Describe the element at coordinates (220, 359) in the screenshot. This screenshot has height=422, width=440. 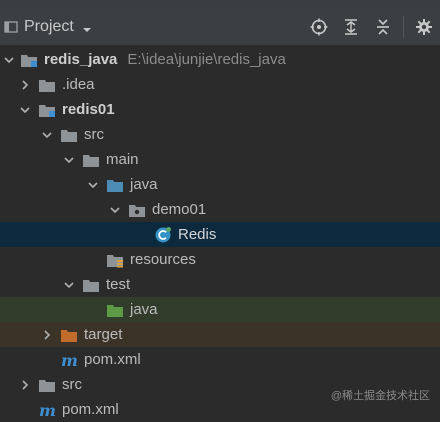
I see `tree-item-pom-module: m pom.xml` at that location.